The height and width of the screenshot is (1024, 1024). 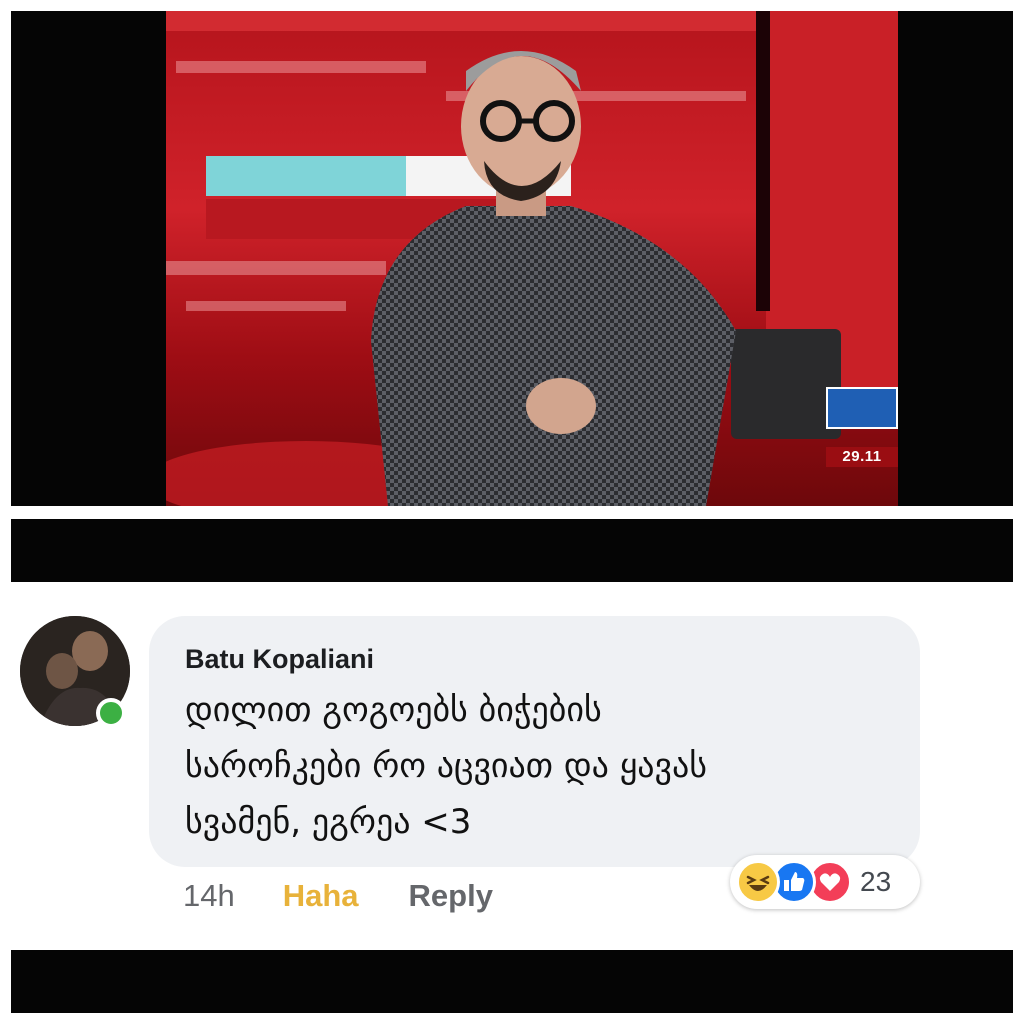 I want to click on reaction-summary: 23, so click(x=825, y=882).